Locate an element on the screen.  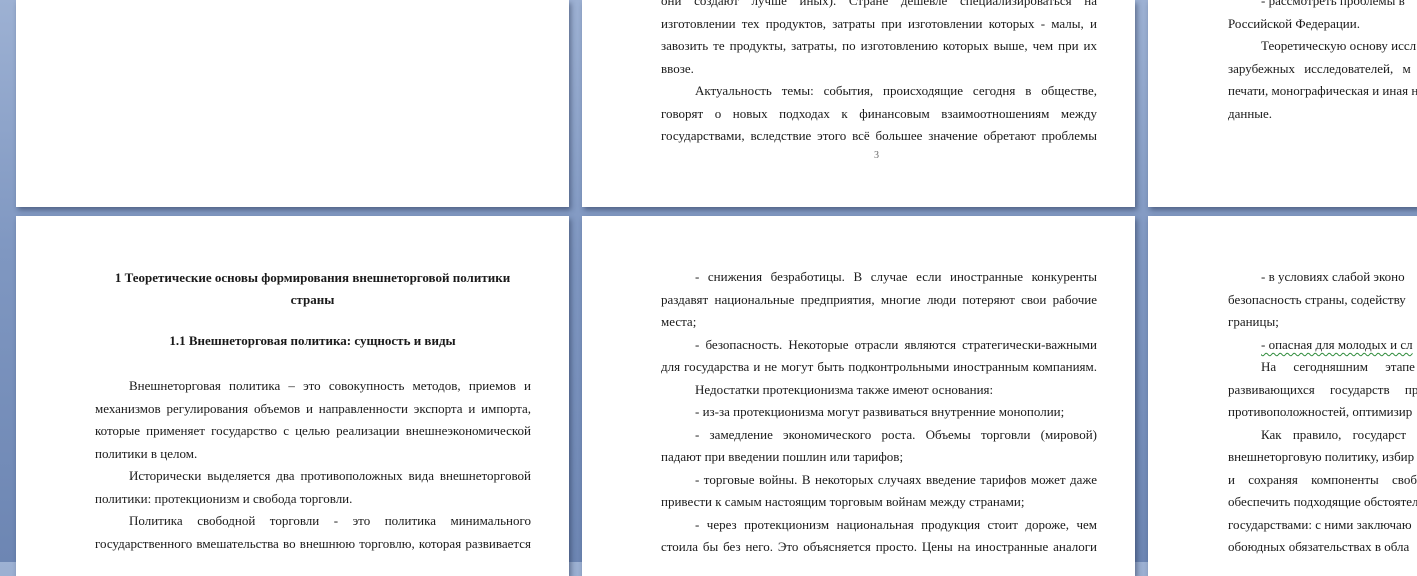
paragraph-line: обоюдных обязательствах в обла is located at coordinates (1319, 546).